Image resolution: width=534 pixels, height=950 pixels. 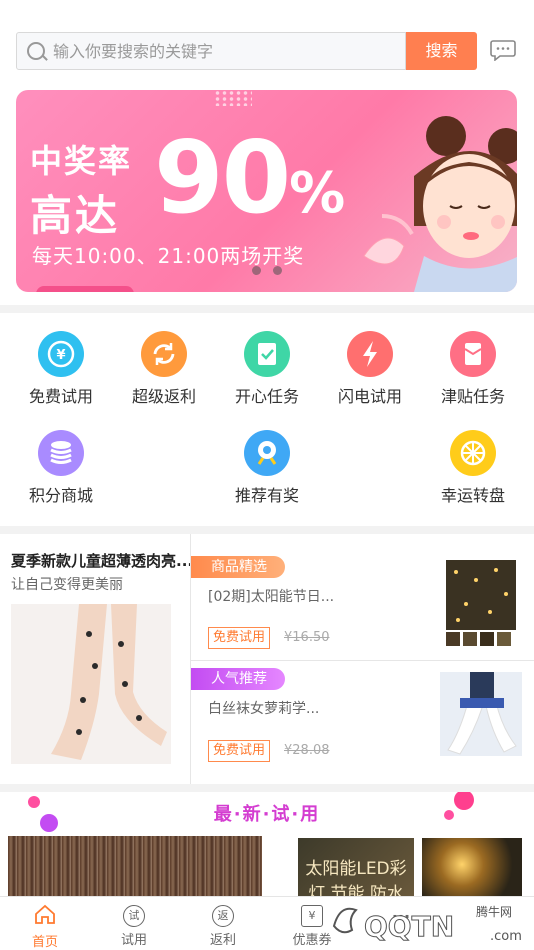 I want to click on featured-subtitle: 让自己变得更美丽, so click(x=67, y=585).